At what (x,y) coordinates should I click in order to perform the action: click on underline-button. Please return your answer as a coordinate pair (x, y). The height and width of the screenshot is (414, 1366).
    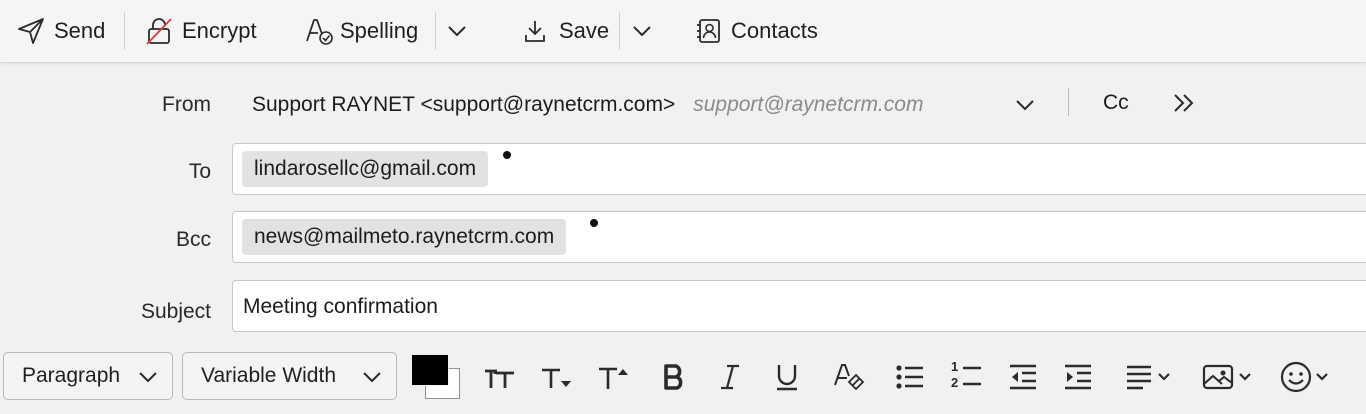
    Looking at the image, I should click on (787, 377).